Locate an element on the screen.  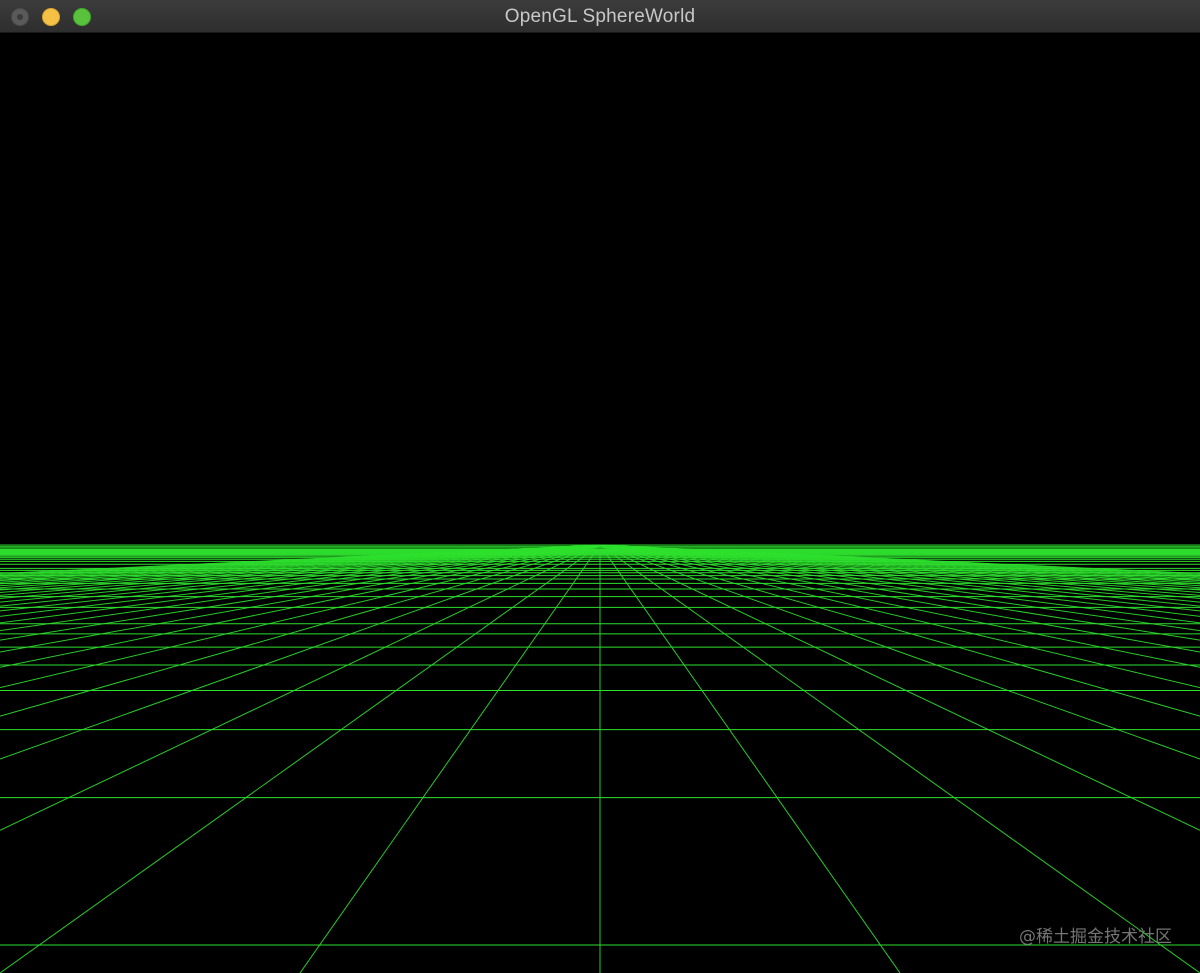
watermark-text: @稀土掘金技术社区 is located at coordinates (1095, 937).